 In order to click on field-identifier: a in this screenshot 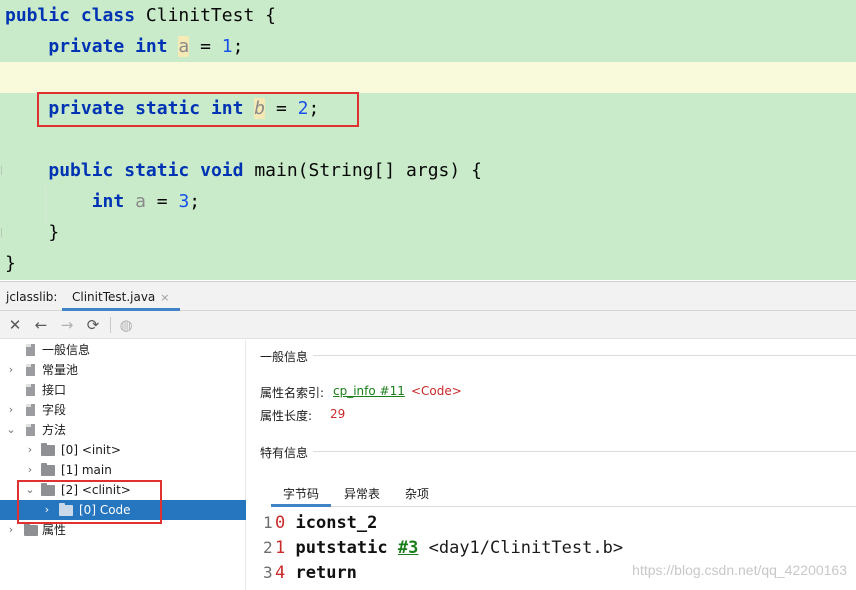, I will do `click(184, 46)`.